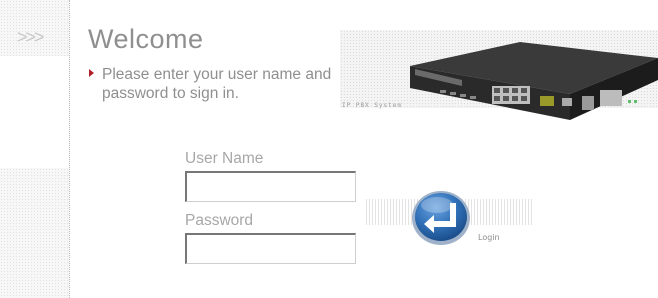 Image resolution: width=658 pixels, height=298 pixels. Describe the element at coordinates (441, 218) in the screenshot. I see `enter-arrow-icon` at that location.